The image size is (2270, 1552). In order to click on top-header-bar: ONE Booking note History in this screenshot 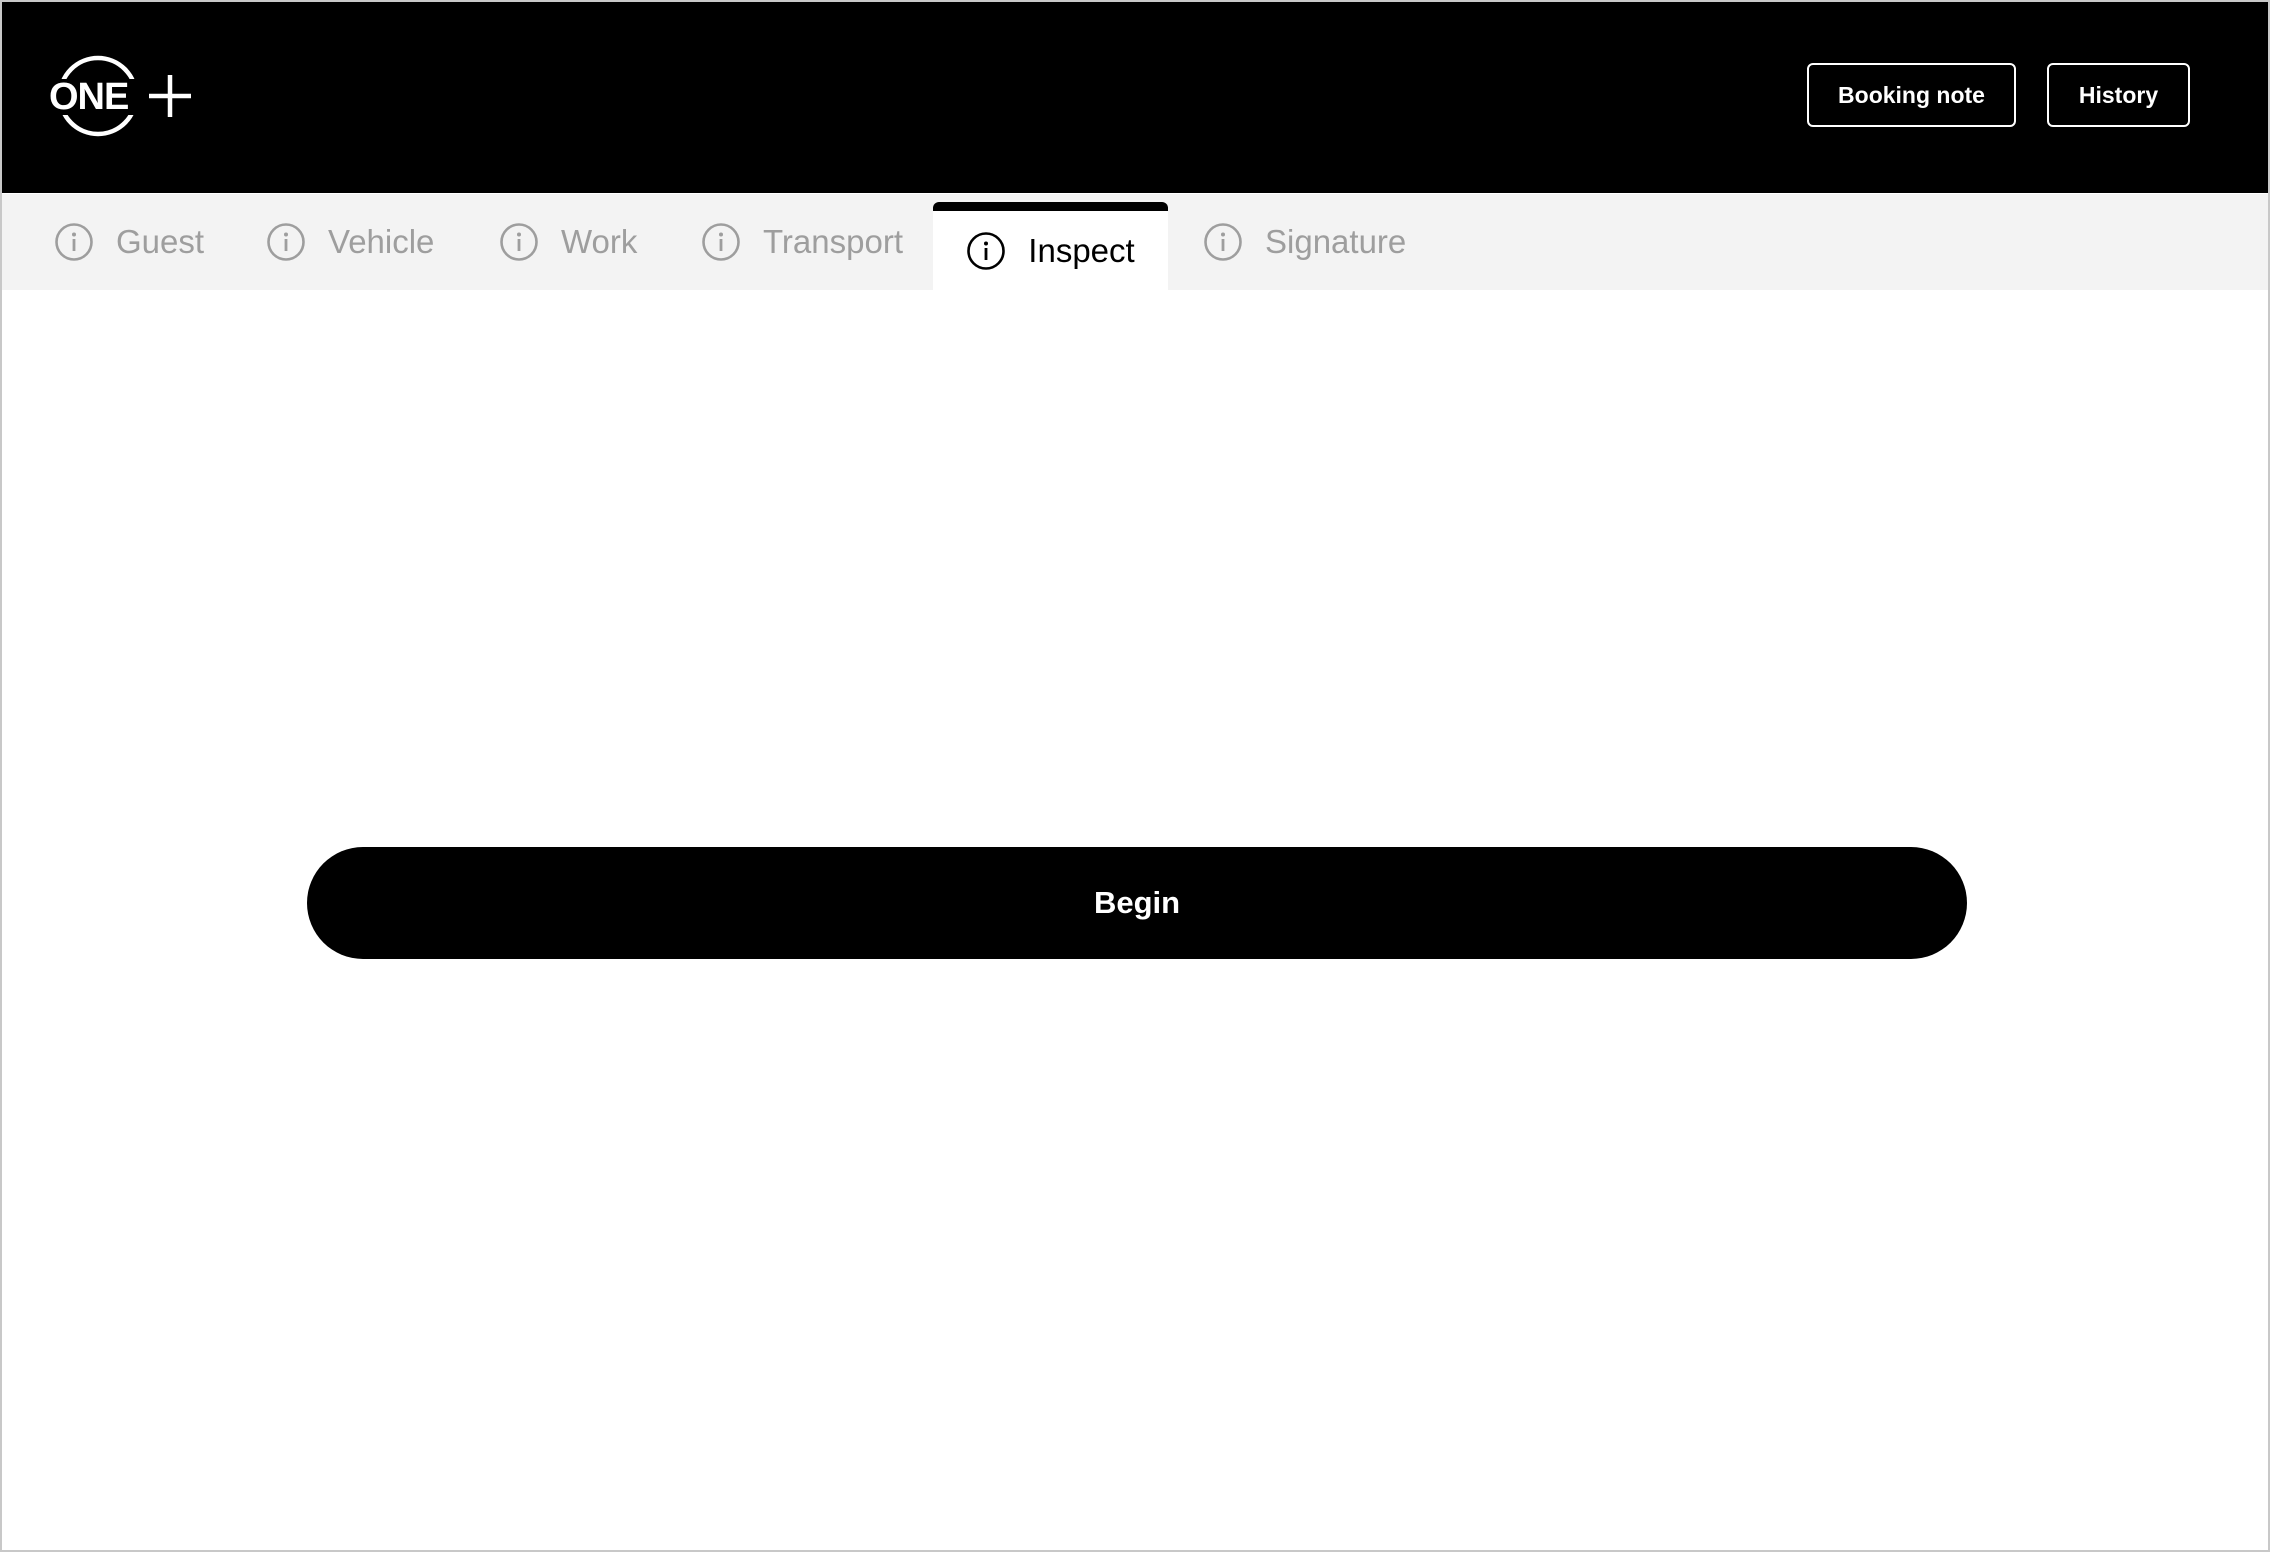, I will do `click(1135, 97)`.